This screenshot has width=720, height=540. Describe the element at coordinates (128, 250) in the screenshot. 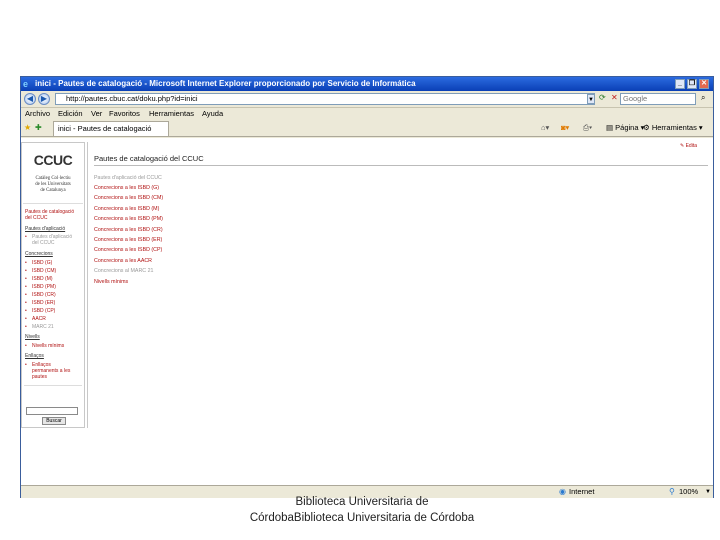

I see `content-link-isbd-cp: Concrecions a les ISBD (CP)` at that location.